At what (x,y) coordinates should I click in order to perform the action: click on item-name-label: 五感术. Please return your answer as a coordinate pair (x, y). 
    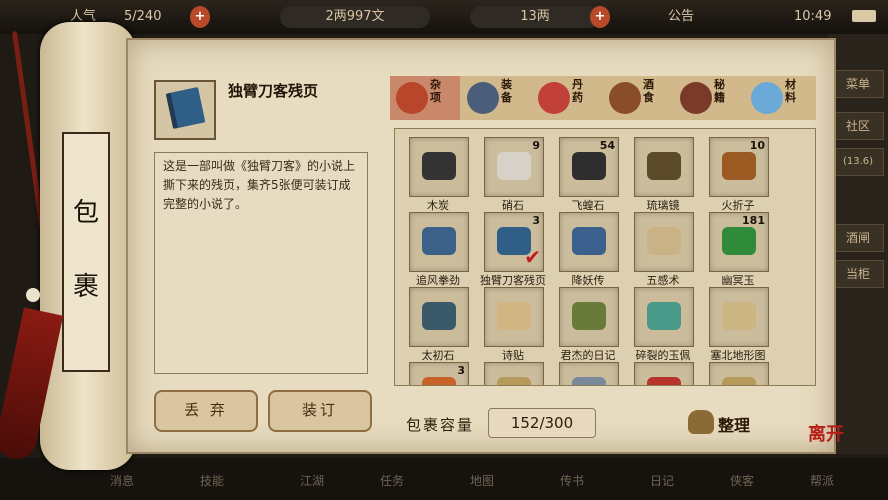
    Looking at the image, I should click on (663, 280).